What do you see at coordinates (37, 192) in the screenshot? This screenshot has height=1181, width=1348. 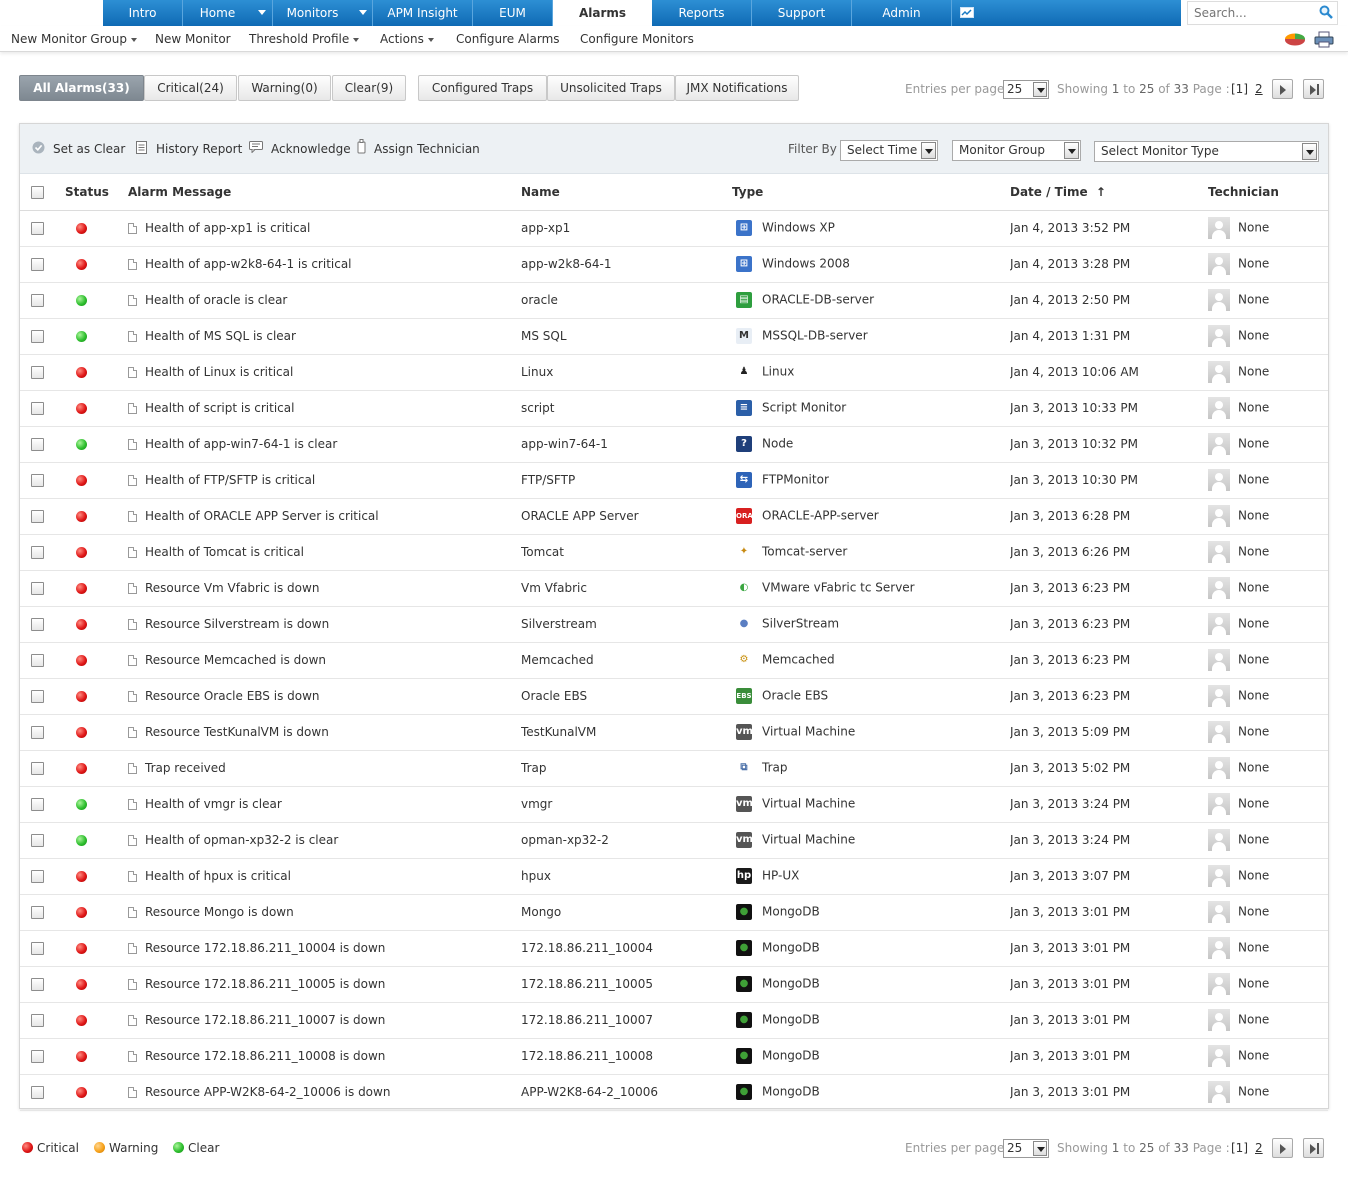 I see `select-all-checkbox` at bounding box center [37, 192].